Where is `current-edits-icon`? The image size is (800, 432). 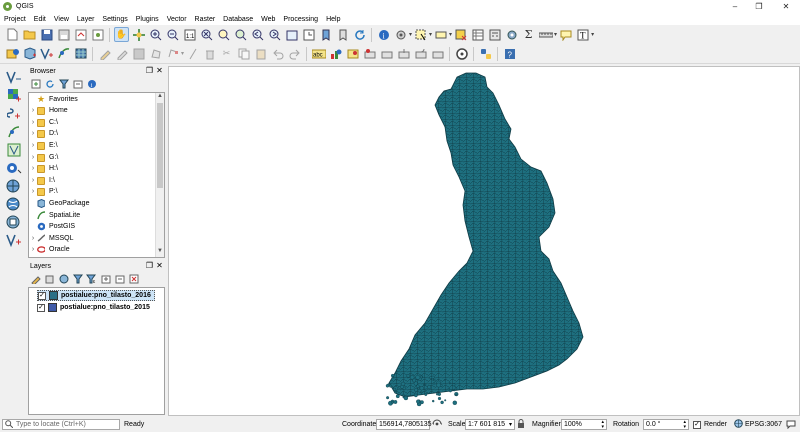 current-edits-icon is located at coordinates (121, 53).